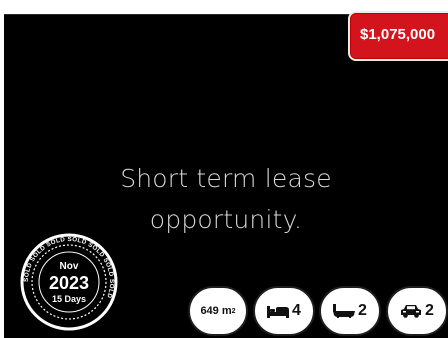 The width and height of the screenshot is (448, 338). I want to click on stamp-month: Nov, so click(69, 266).